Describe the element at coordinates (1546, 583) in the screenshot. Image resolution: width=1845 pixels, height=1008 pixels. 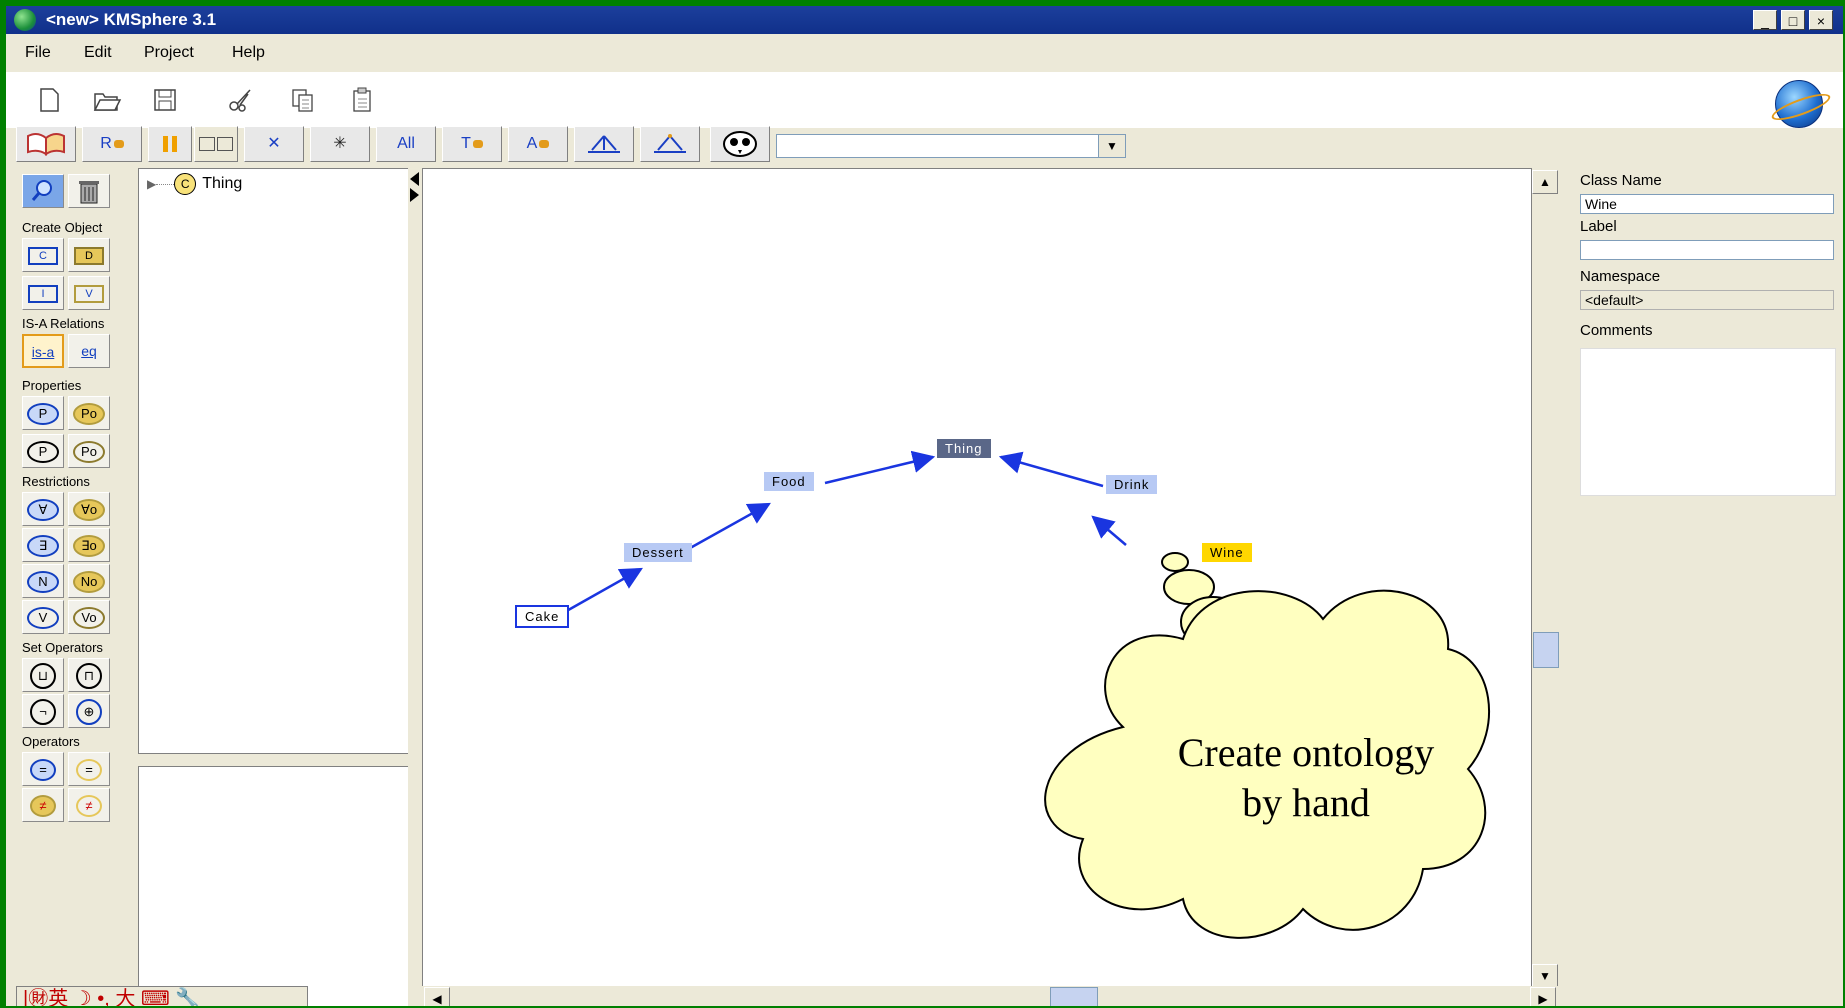
I see `vertical-scrollbar: ▲ ▼` at that location.